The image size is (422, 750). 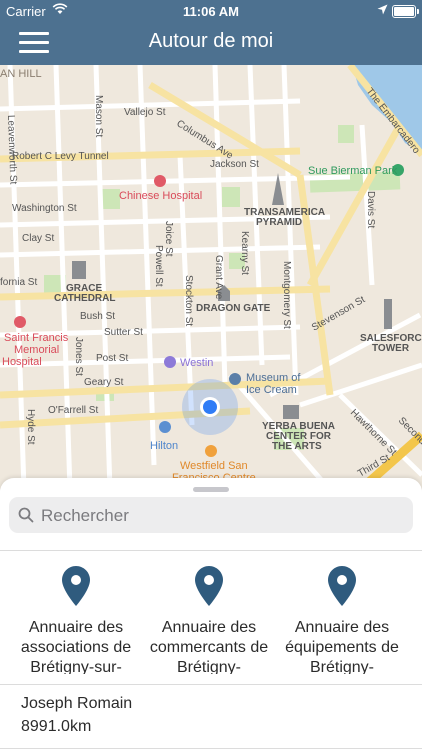 What do you see at coordinates (196, 363) in the screenshot?
I see `map-label: Westin` at bounding box center [196, 363].